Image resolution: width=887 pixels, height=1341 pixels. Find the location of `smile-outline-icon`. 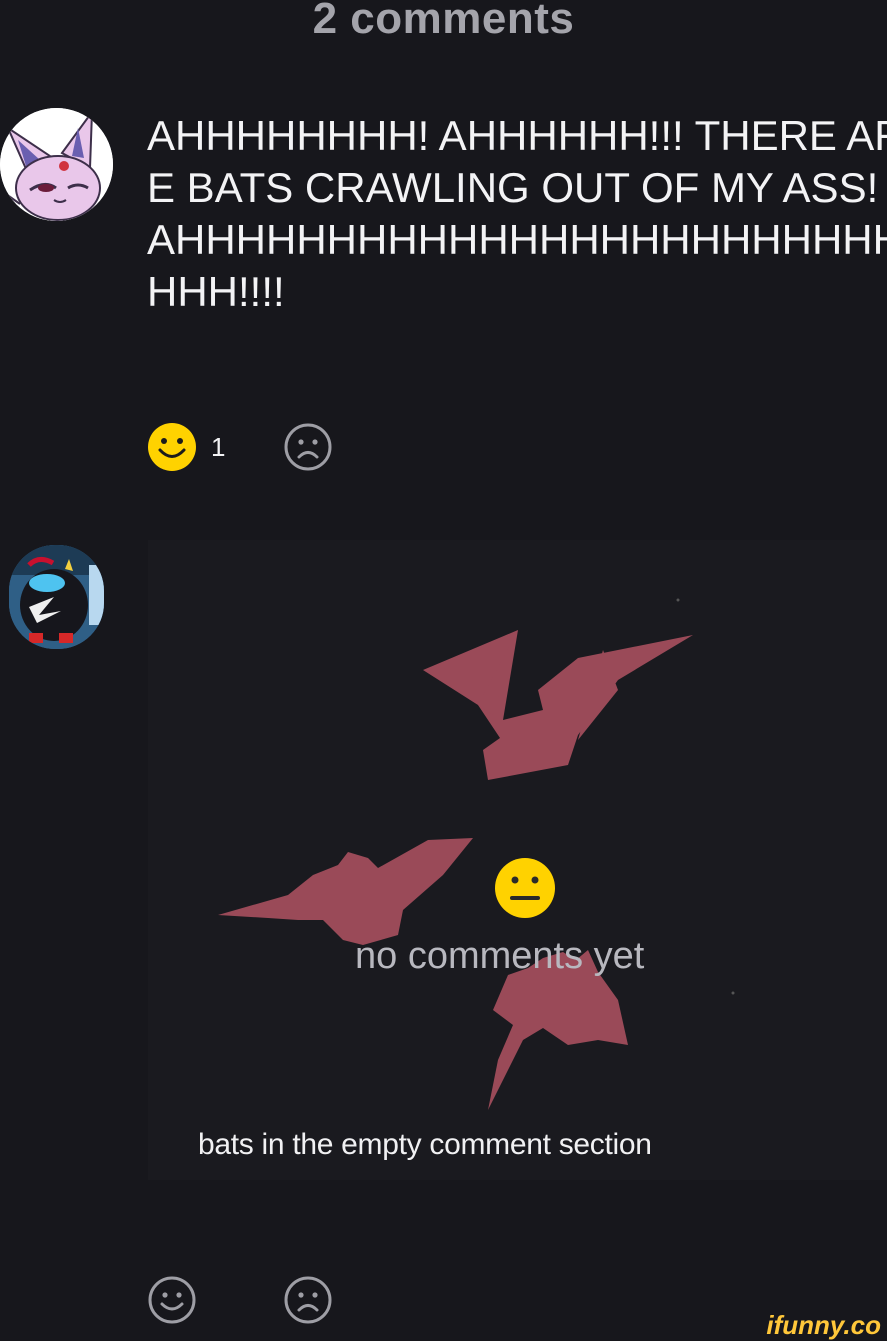

smile-outline-icon is located at coordinates (172, 1300).